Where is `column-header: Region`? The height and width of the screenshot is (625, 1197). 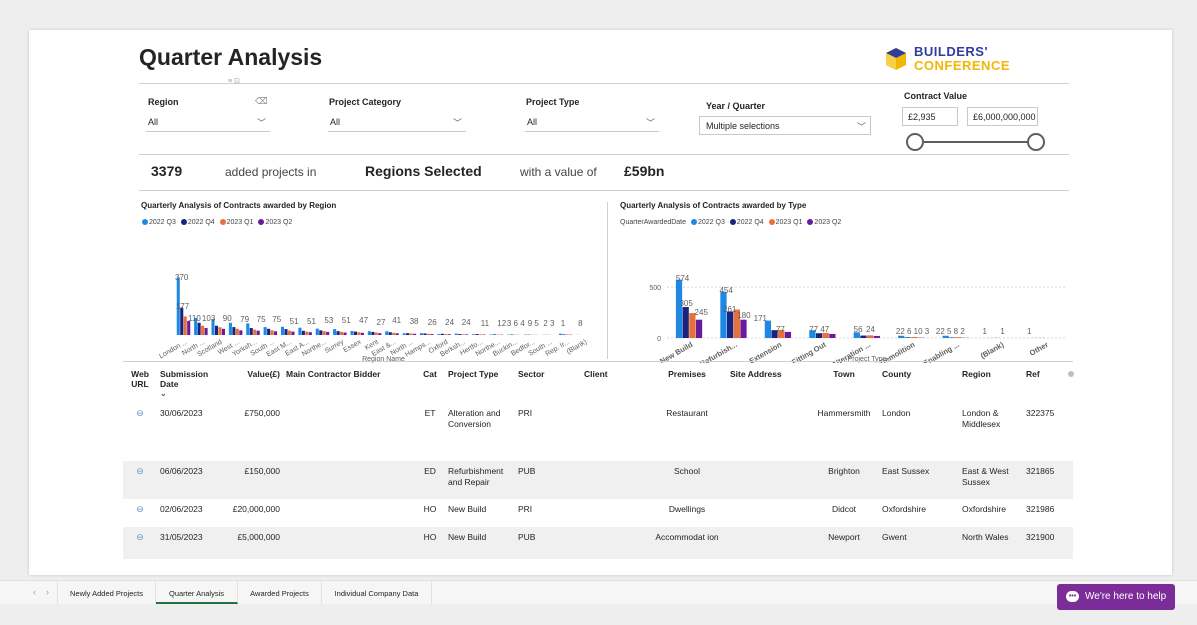
column-header: Region is located at coordinates (991, 384).